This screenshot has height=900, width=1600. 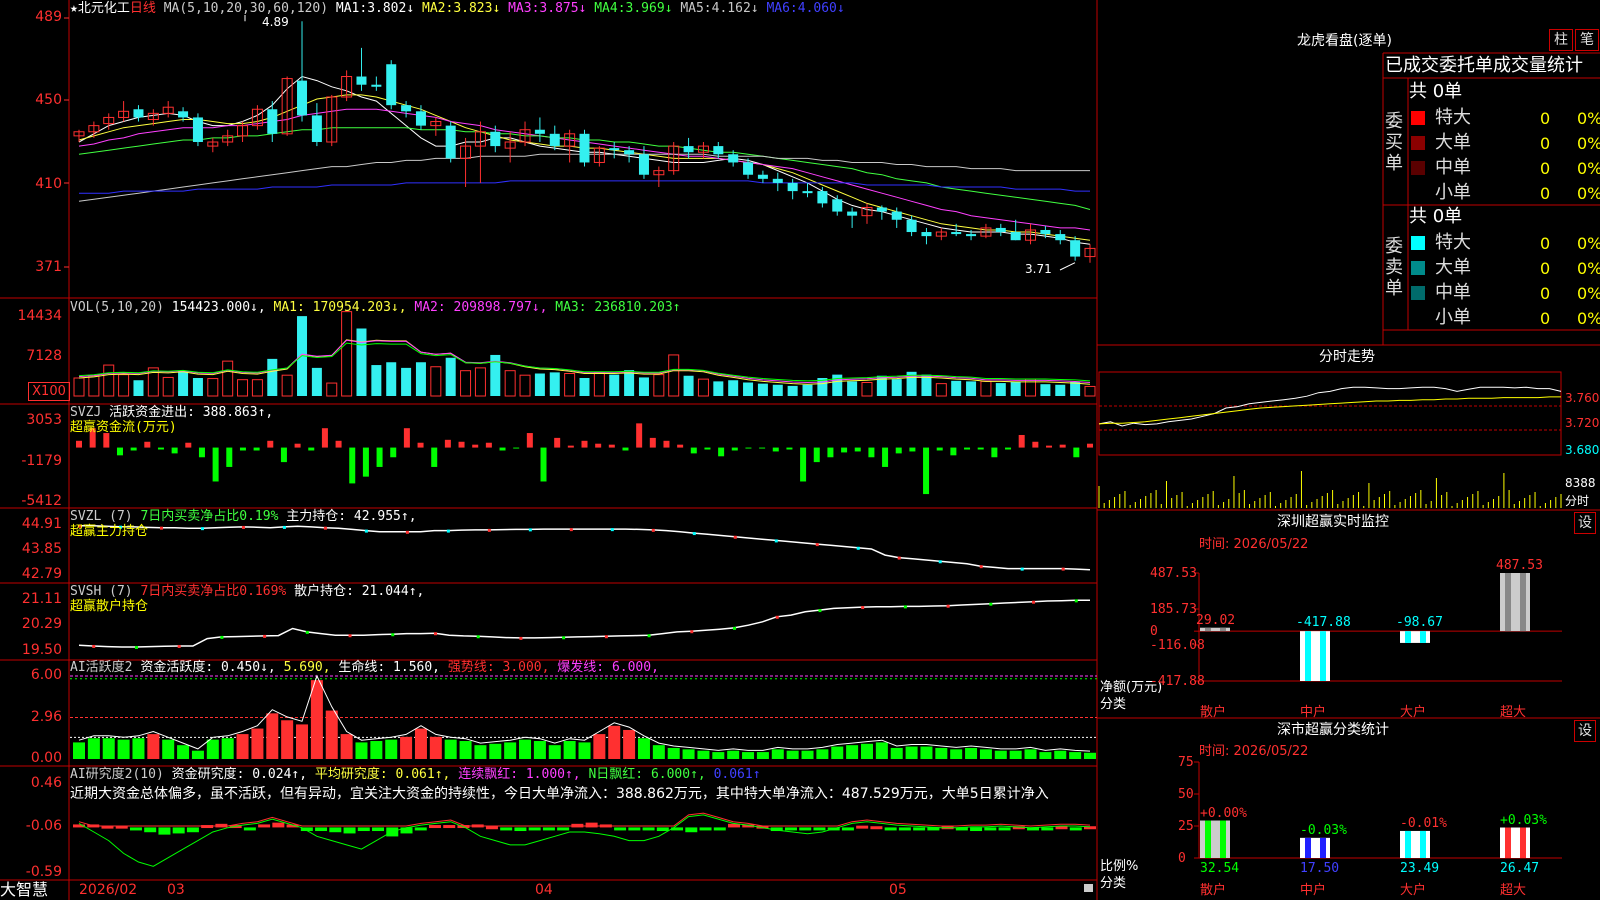 I want to click on ss-ytick: 75, so click(x=1186, y=762).